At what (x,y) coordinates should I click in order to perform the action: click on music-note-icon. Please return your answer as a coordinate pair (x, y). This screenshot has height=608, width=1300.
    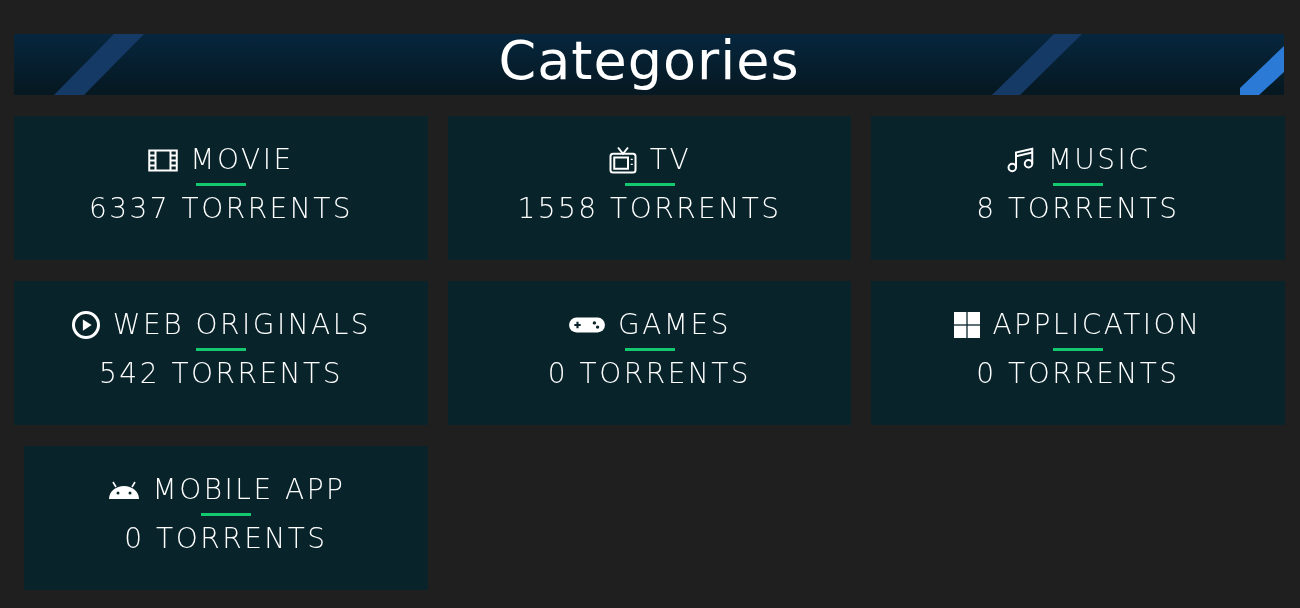
    Looking at the image, I should click on (1020, 160).